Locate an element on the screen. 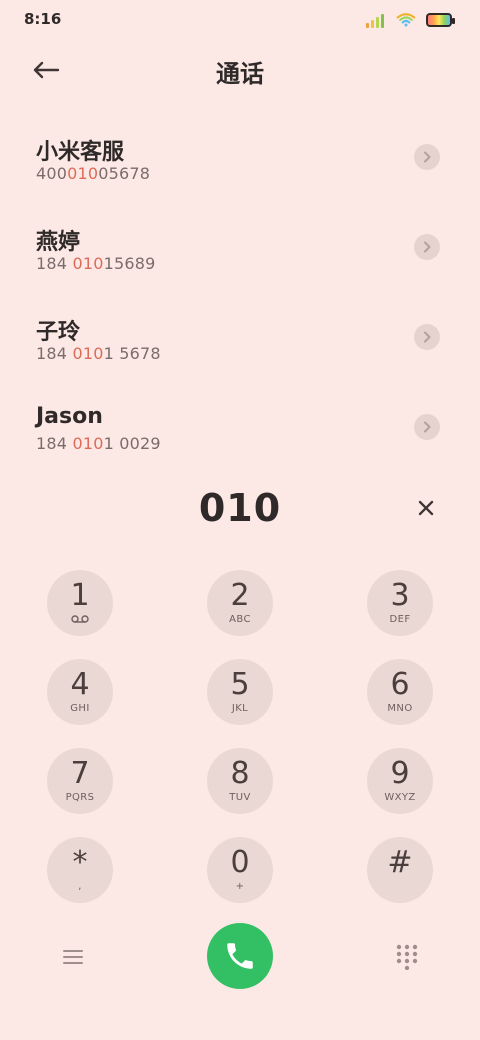 This screenshot has width=480, height=1040. contact-name: 子玲 is located at coordinates (58, 332).